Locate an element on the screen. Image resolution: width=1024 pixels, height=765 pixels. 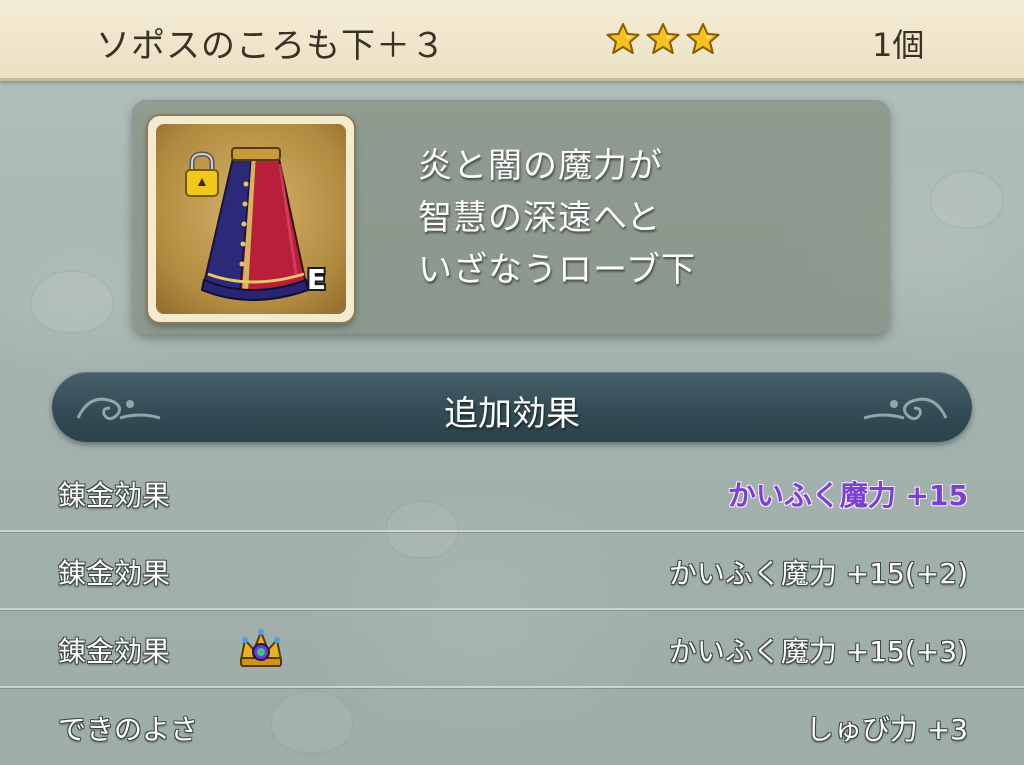
item-header: ソポスのころも下＋３ 1個 is located at coordinates (512, 40).